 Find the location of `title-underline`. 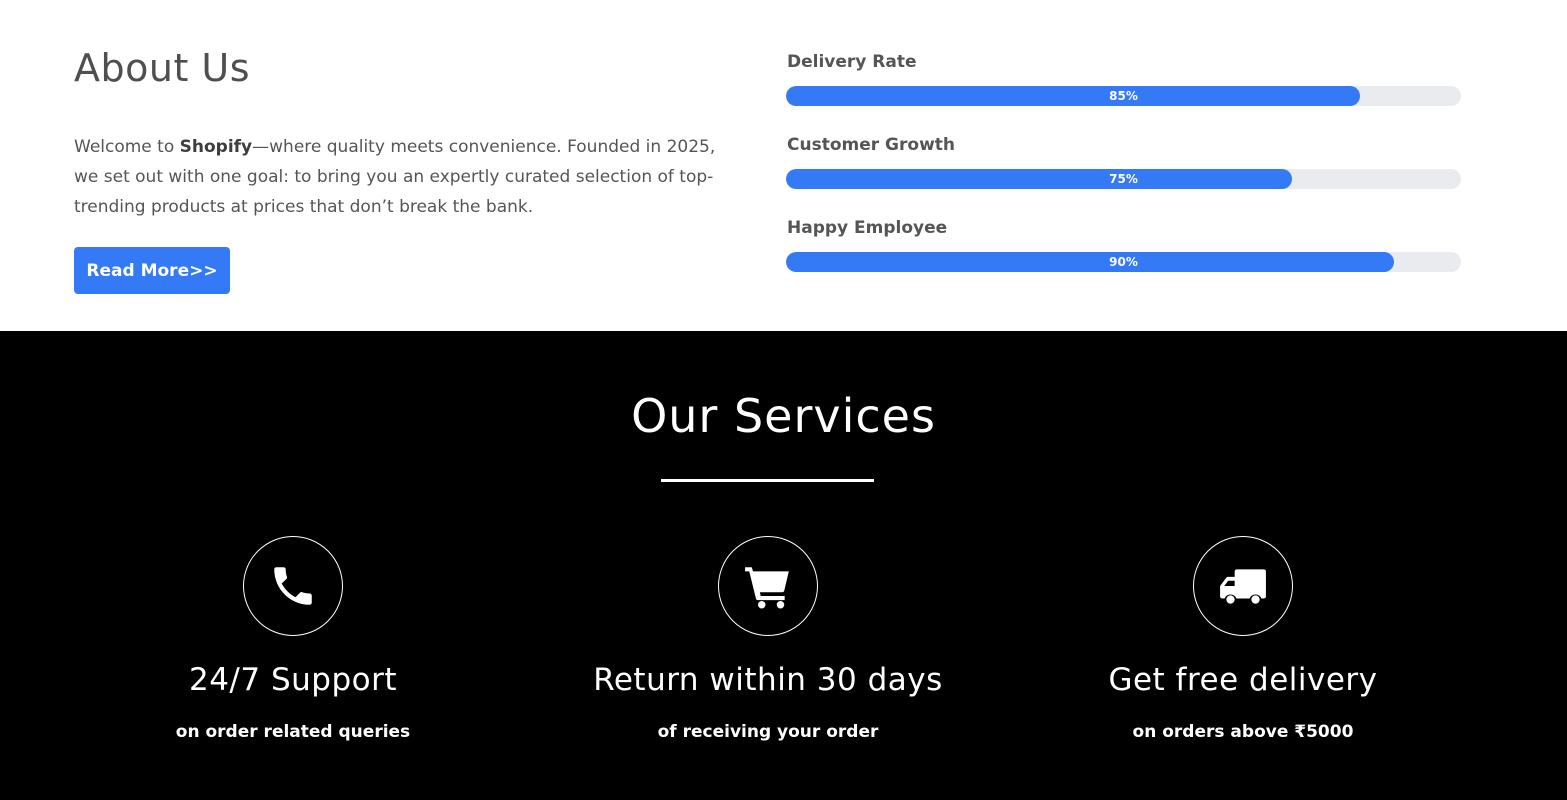

title-underline is located at coordinates (767, 480).